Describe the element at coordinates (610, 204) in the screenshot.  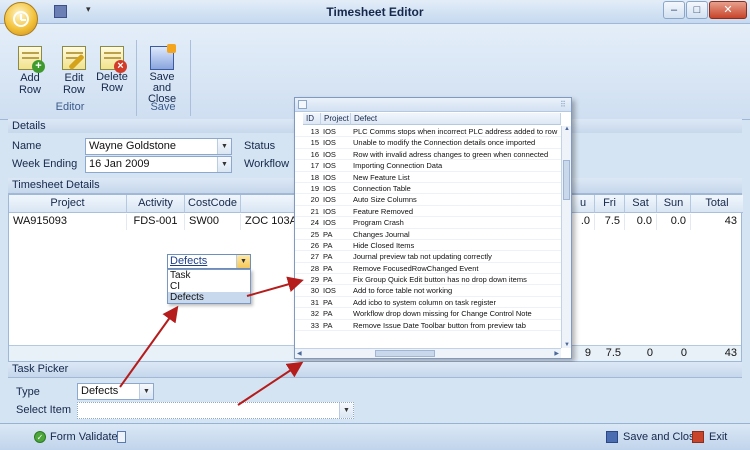
I see `col-header-fri: Fri` at that location.